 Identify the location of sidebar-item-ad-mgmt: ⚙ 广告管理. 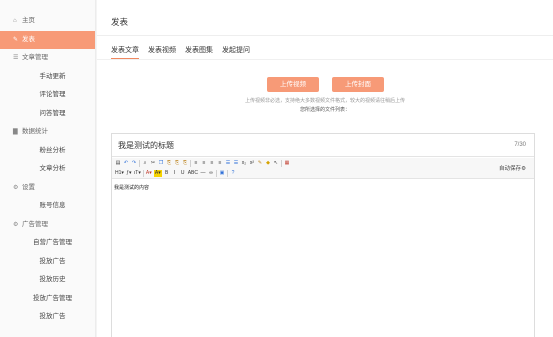
(47, 225).